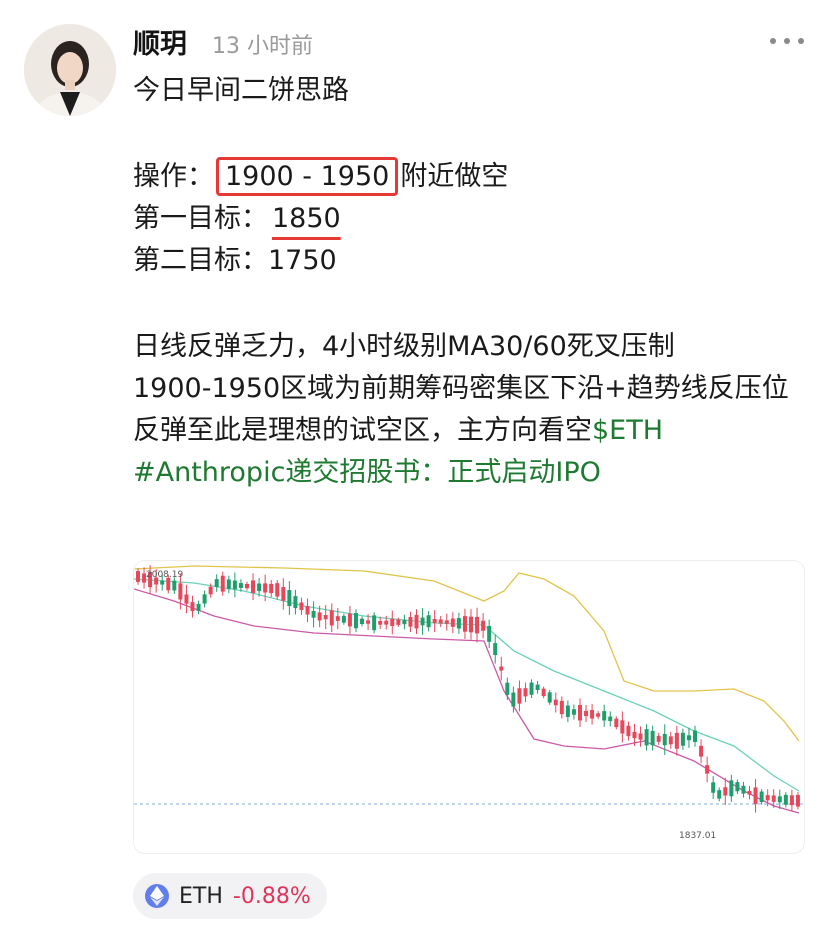  I want to click on author-avatar, so click(70, 70).